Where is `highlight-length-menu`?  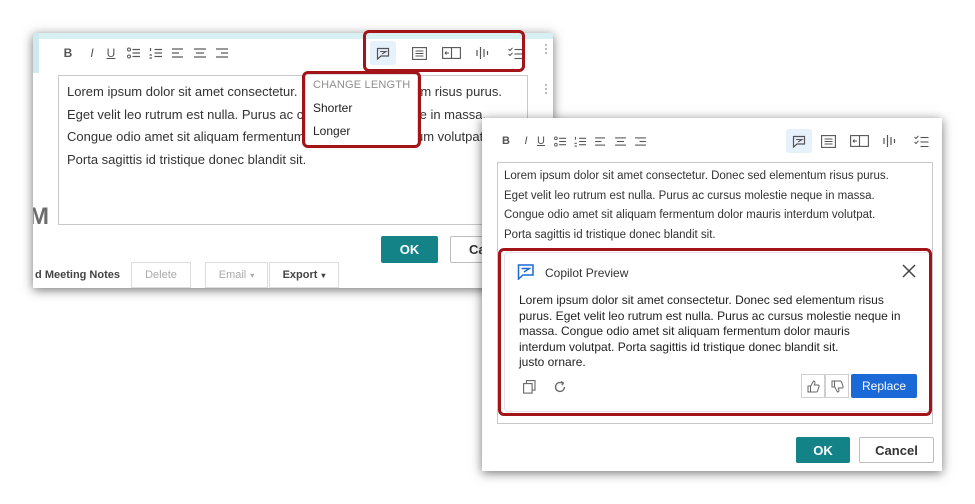
highlight-length-menu is located at coordinates (361, 109).